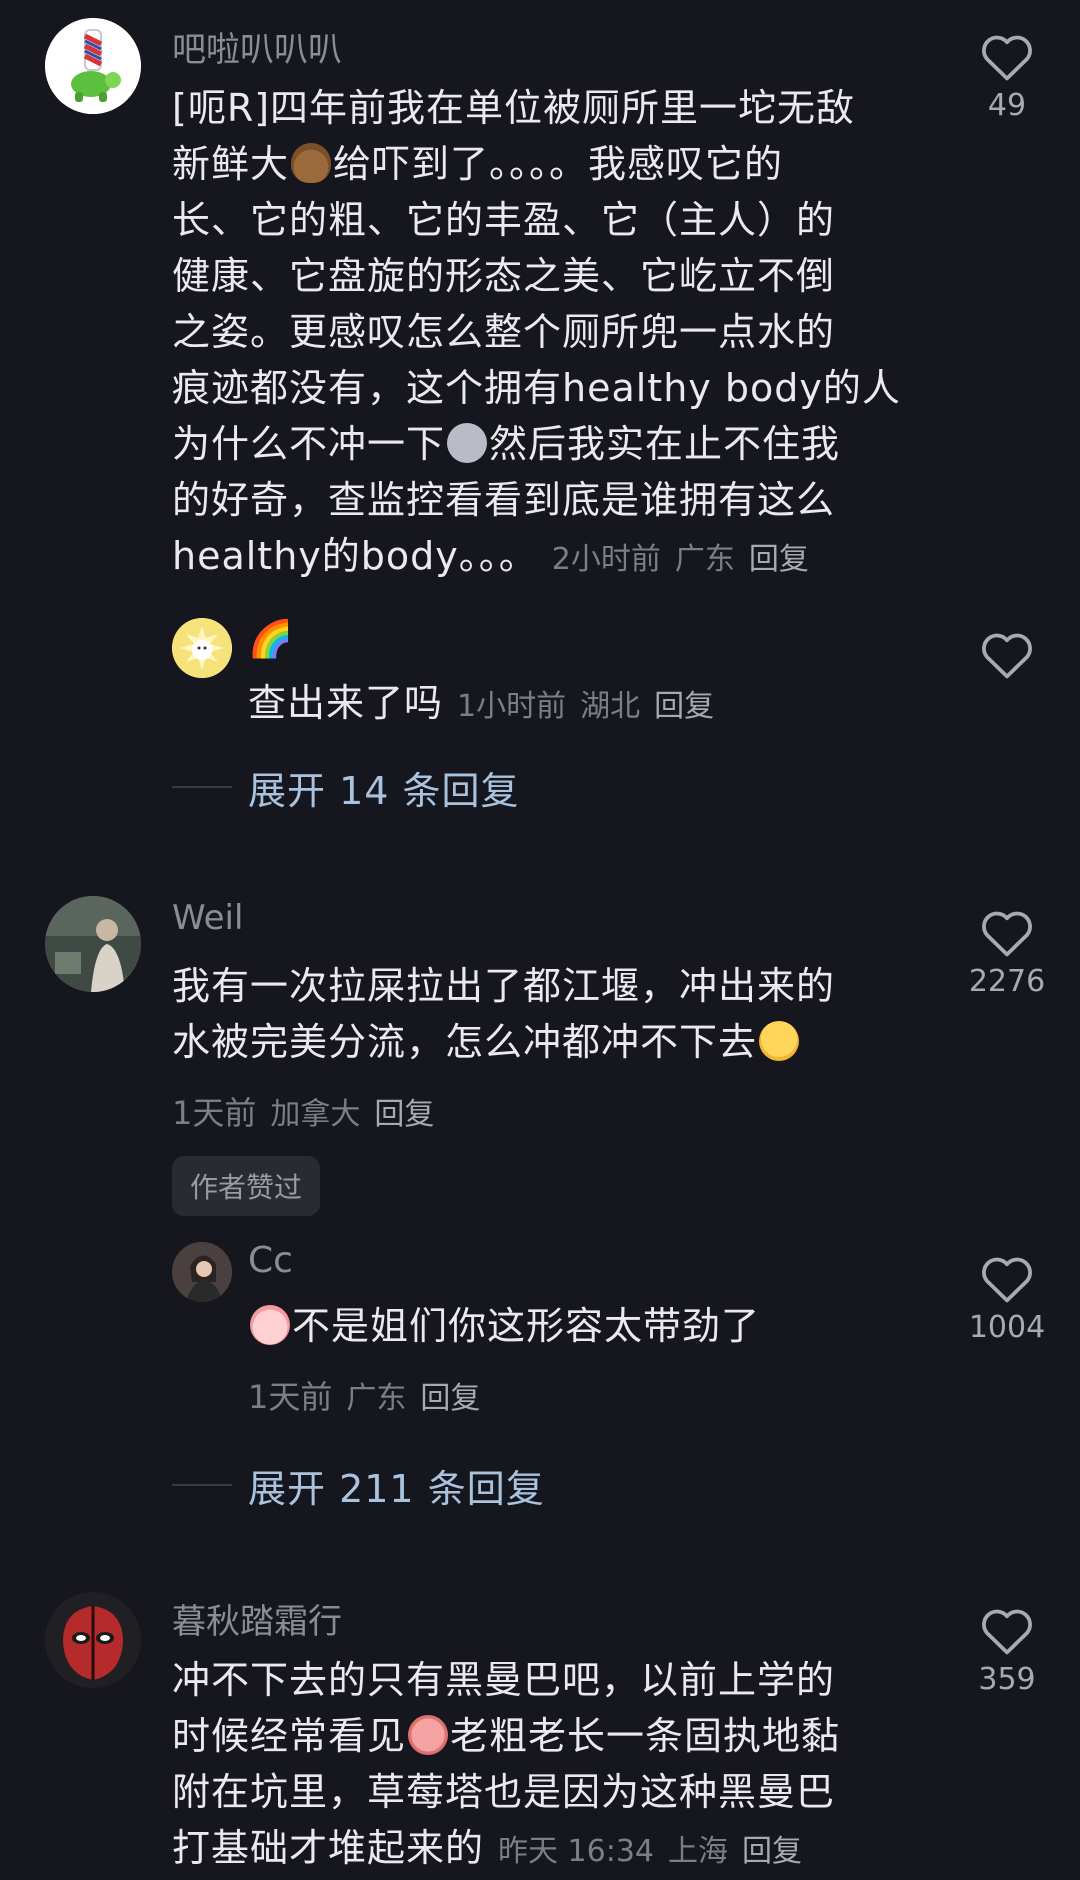  Describe the element at coordinates (270, 1325) in the screenshot. I see `peach-face-emoji` at that location.